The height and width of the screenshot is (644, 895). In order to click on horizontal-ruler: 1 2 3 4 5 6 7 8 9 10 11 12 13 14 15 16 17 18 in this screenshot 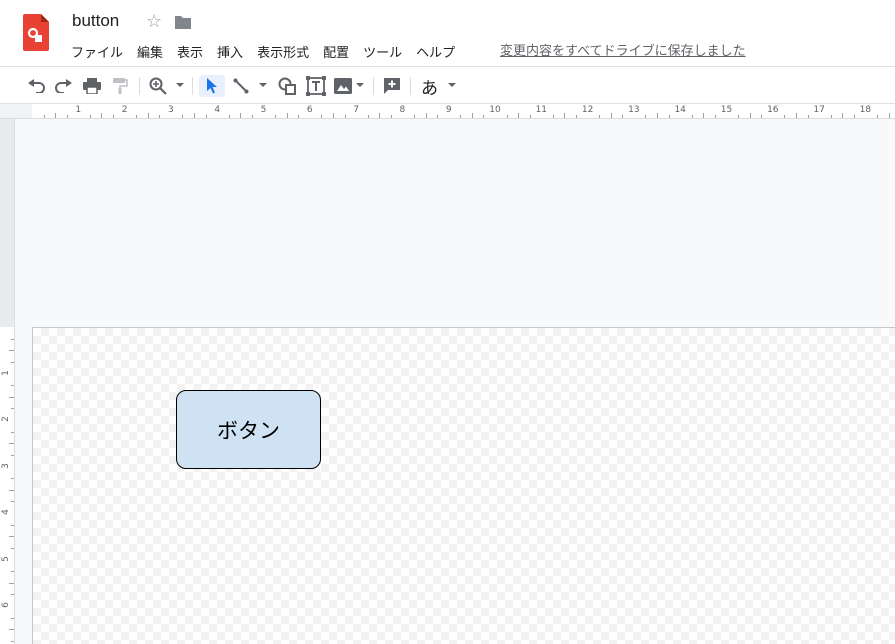, I will do `click(447, 111)`.